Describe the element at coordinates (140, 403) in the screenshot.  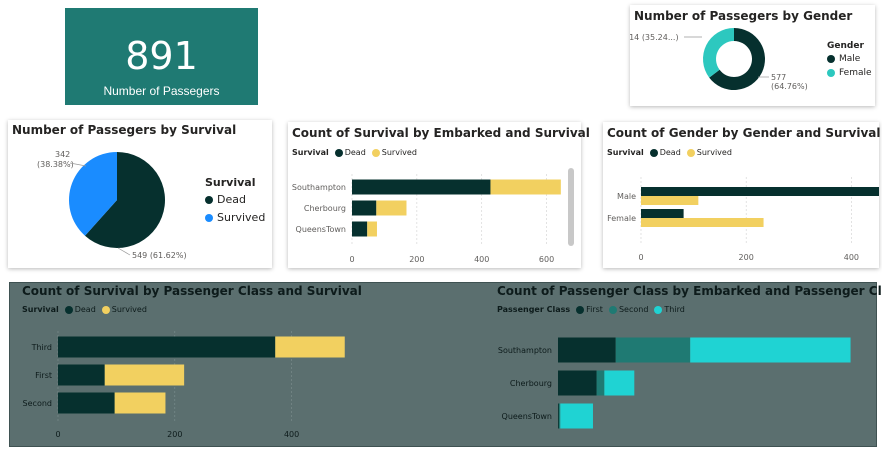
I see `bar-second-survived` at that location.